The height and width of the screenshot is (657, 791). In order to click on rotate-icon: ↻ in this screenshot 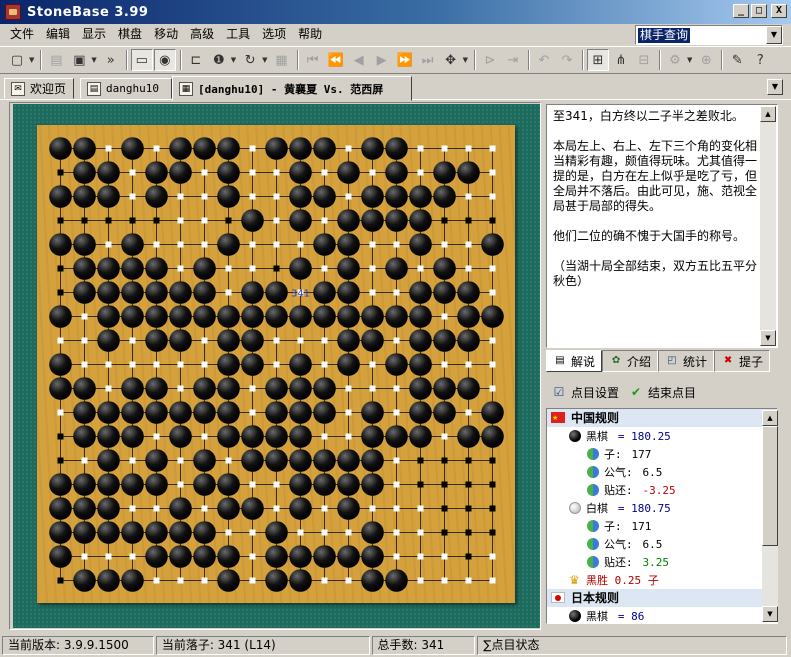, I will do `click(250, 60)`.